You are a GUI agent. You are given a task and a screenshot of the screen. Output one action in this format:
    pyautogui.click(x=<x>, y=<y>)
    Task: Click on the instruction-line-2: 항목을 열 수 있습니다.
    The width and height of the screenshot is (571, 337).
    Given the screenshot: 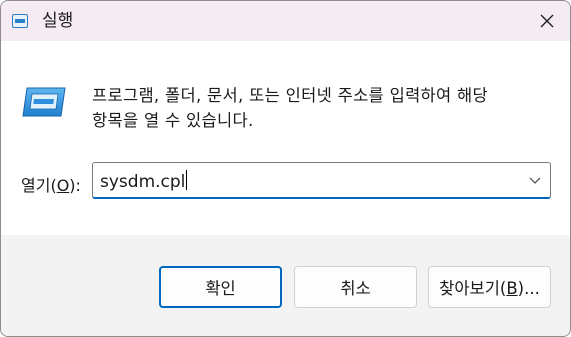 What is the action you would take?
    pyautogui.click(x=173, y=120)
    